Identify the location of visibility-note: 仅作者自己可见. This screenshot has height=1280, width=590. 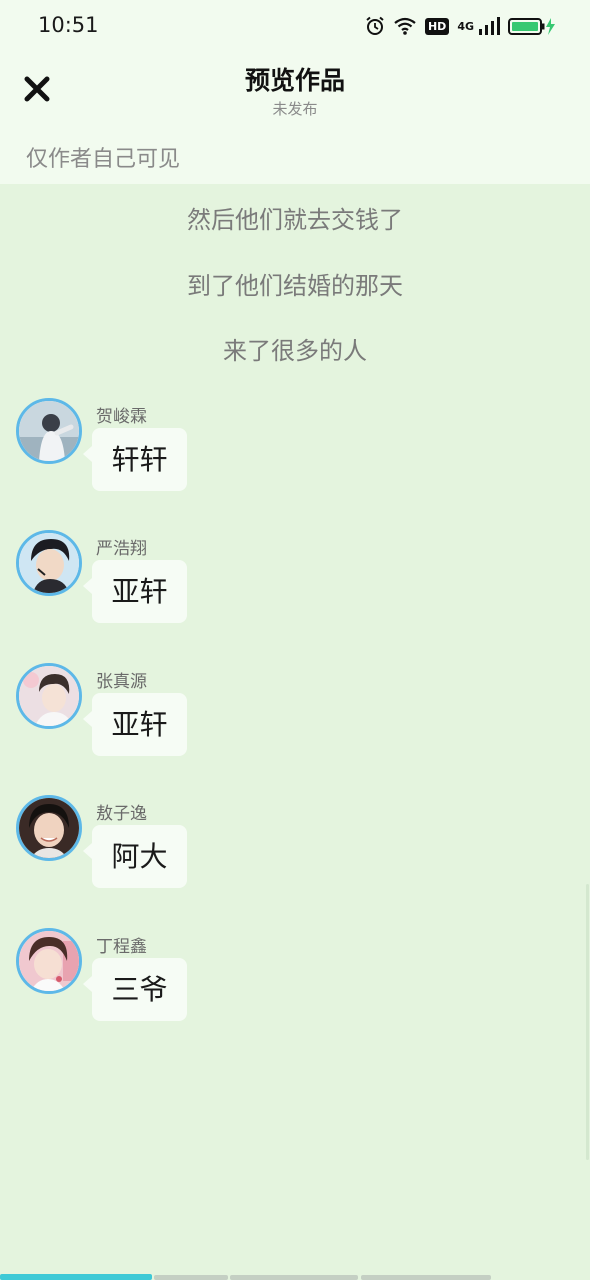
(103, 159).